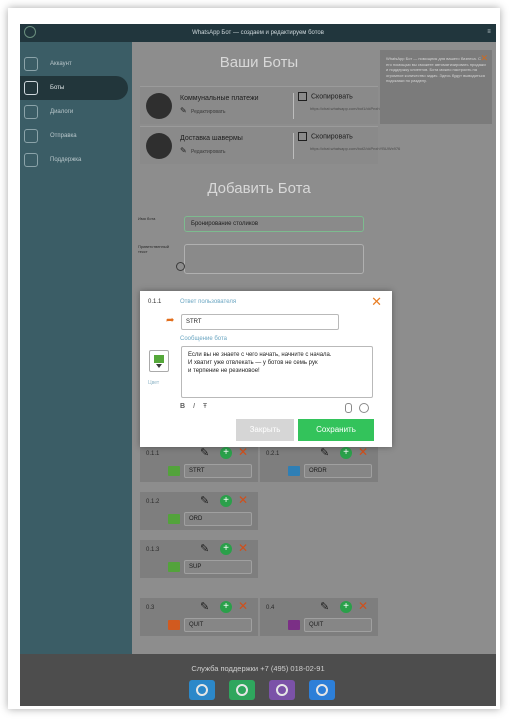 The height and width of the screenshot is (719, 510). Describe the element at coordinates (31, 112) in the screenshot. I see `chat-icon` at that location.